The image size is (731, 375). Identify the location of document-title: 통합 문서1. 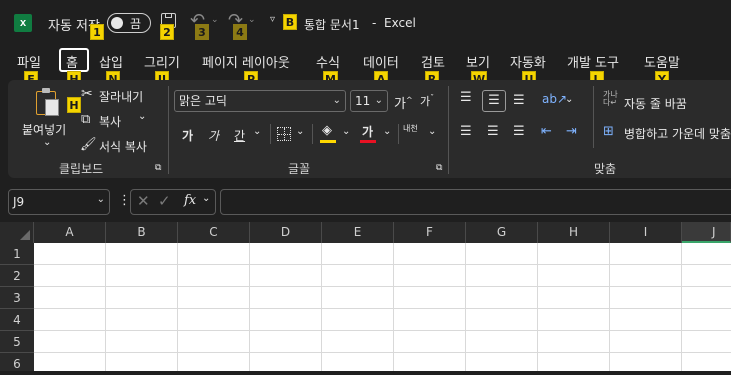
(332, 24).